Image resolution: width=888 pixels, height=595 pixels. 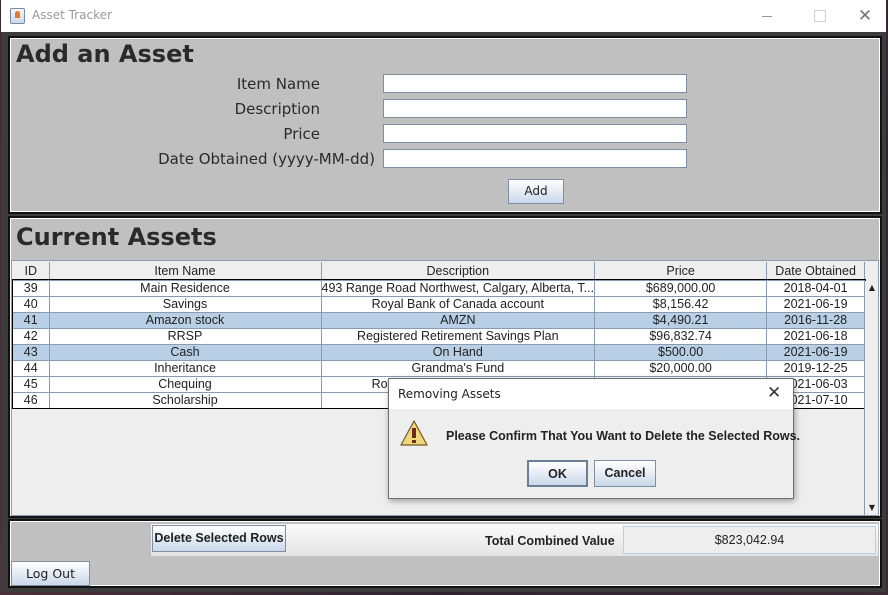 I want to click on scroll-up-arrow-icon: ▲, so click(x=872, y=288).